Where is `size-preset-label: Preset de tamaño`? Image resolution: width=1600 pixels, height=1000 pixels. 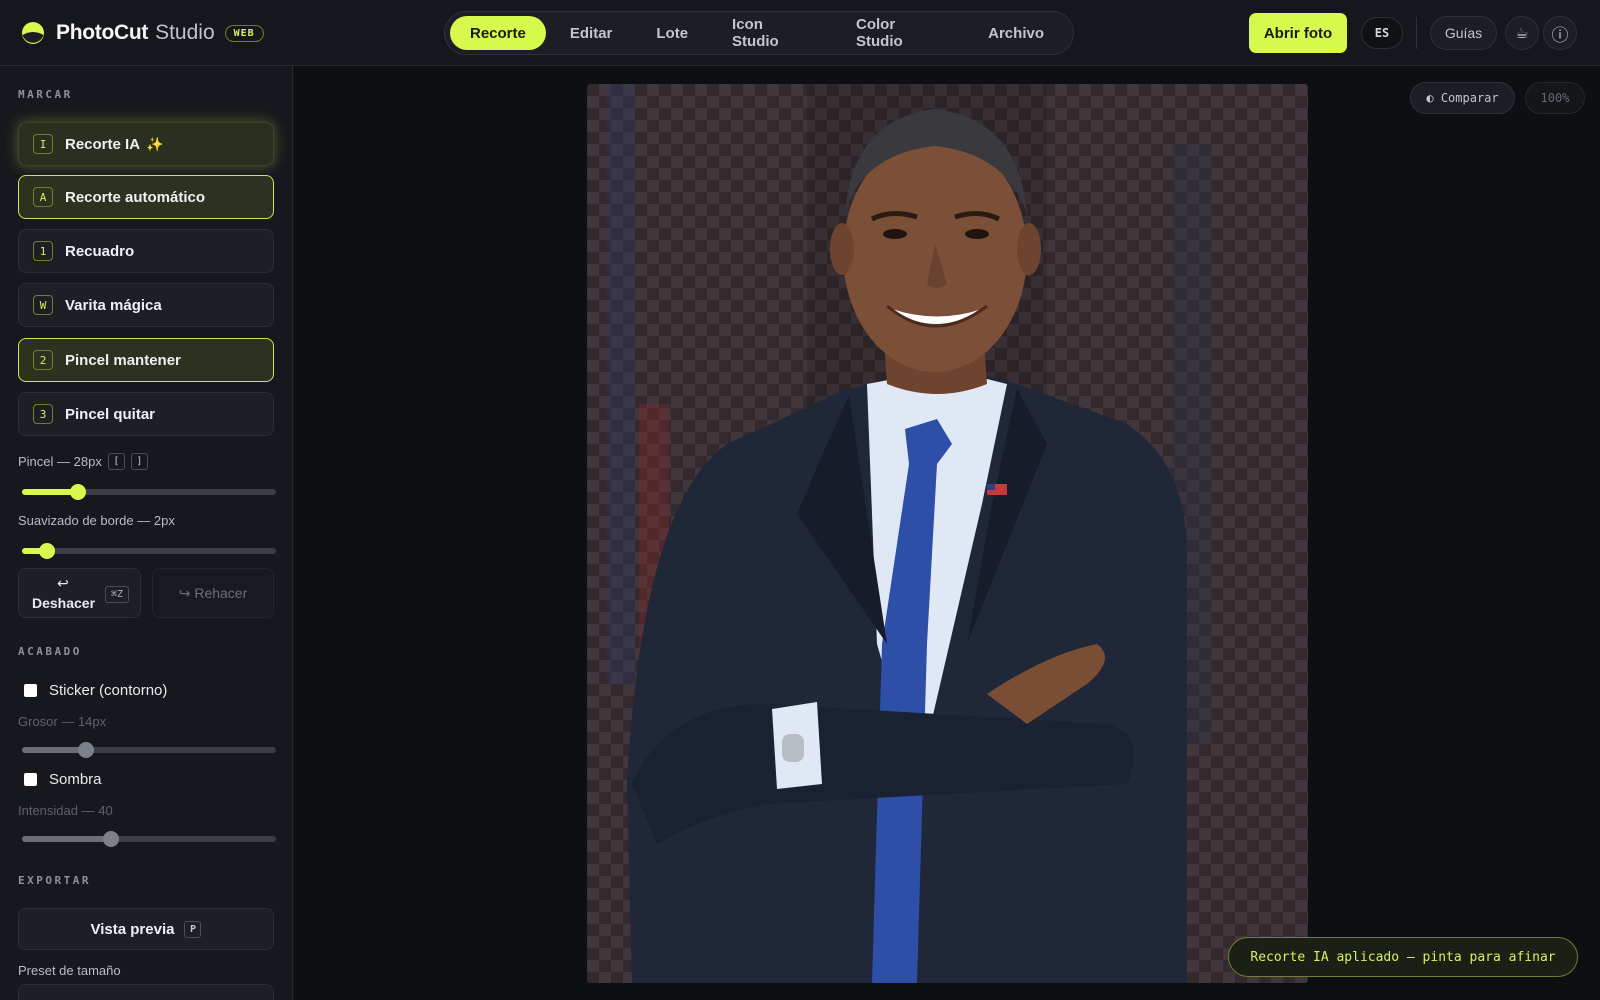 size-preset-label: Preset de tamaño is located at coordinates (69, 970).